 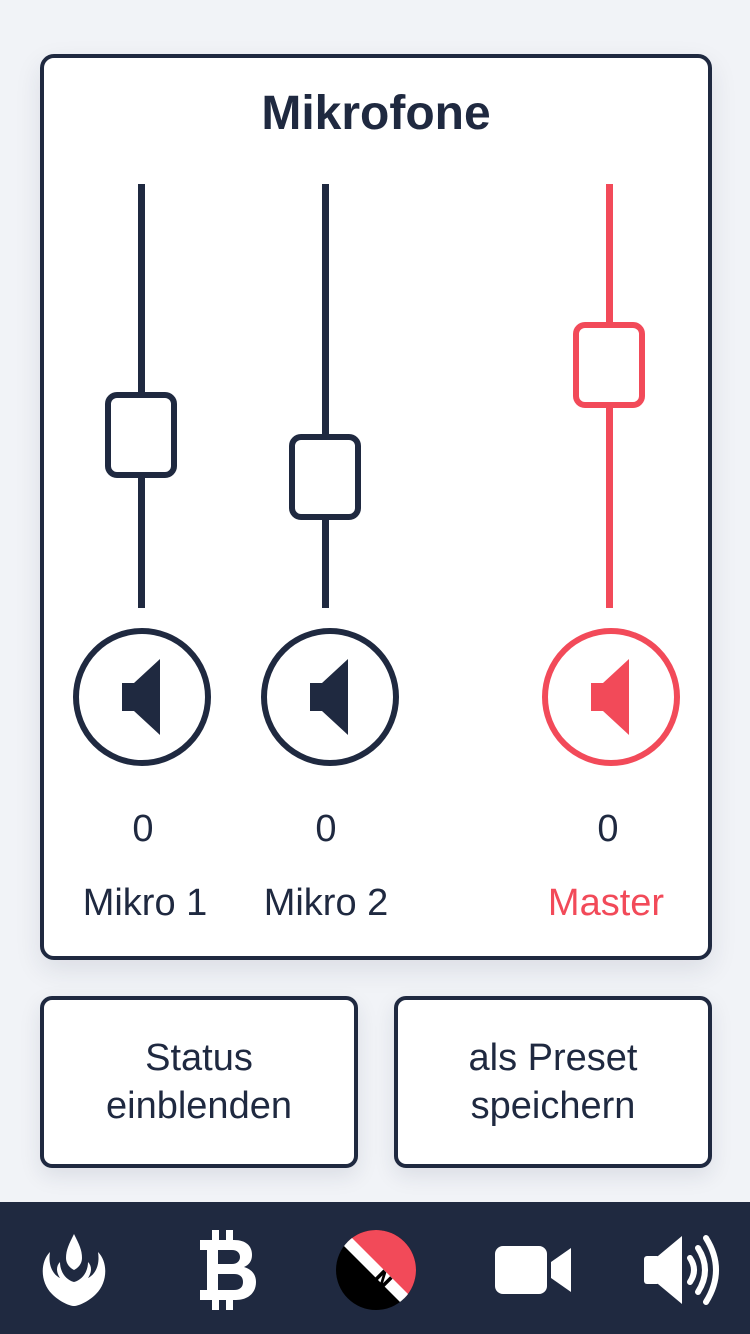 I want to click on bottom-nav-bar: N, so click(x=375, y=1268).